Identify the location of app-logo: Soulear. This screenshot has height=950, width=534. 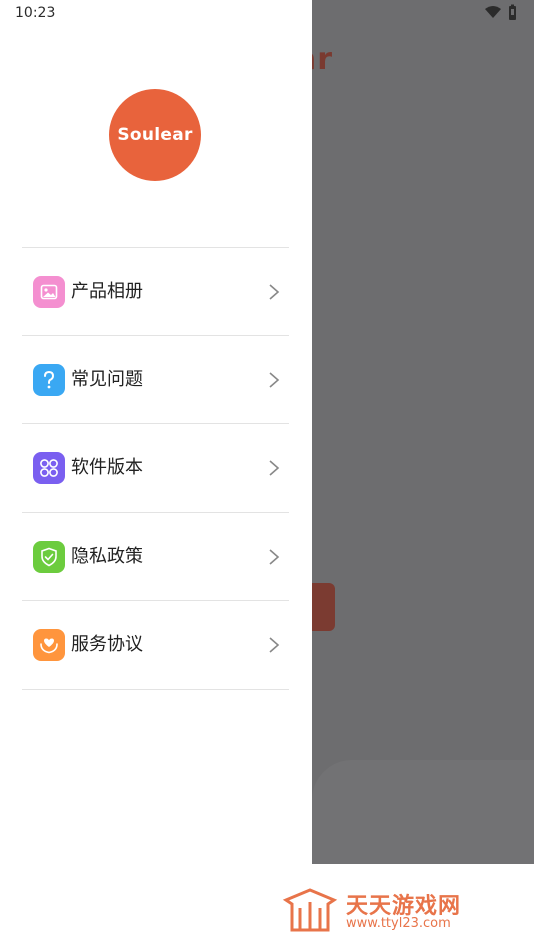
(155, 135).